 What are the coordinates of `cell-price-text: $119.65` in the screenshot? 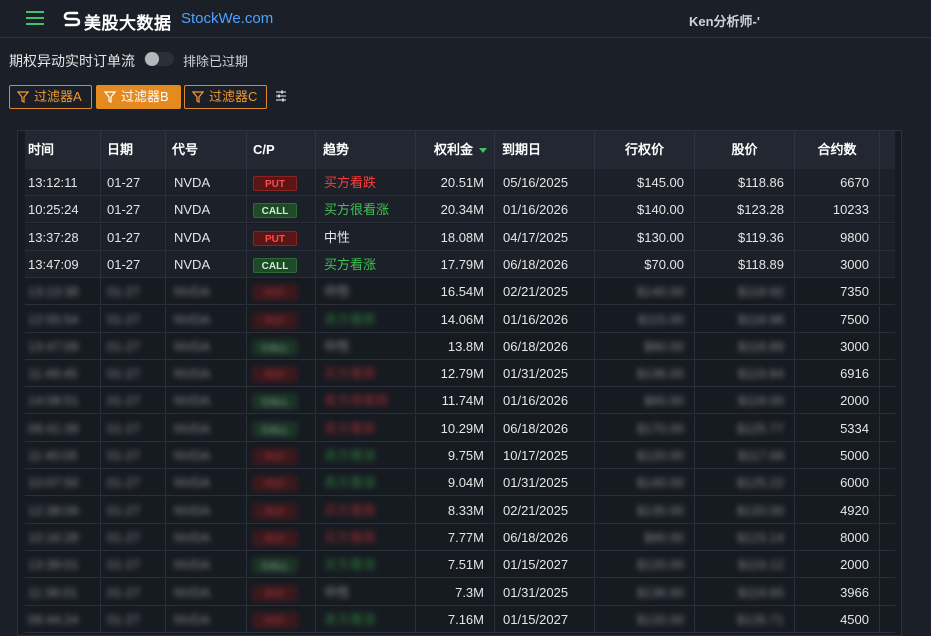 It's located at (760, 592).